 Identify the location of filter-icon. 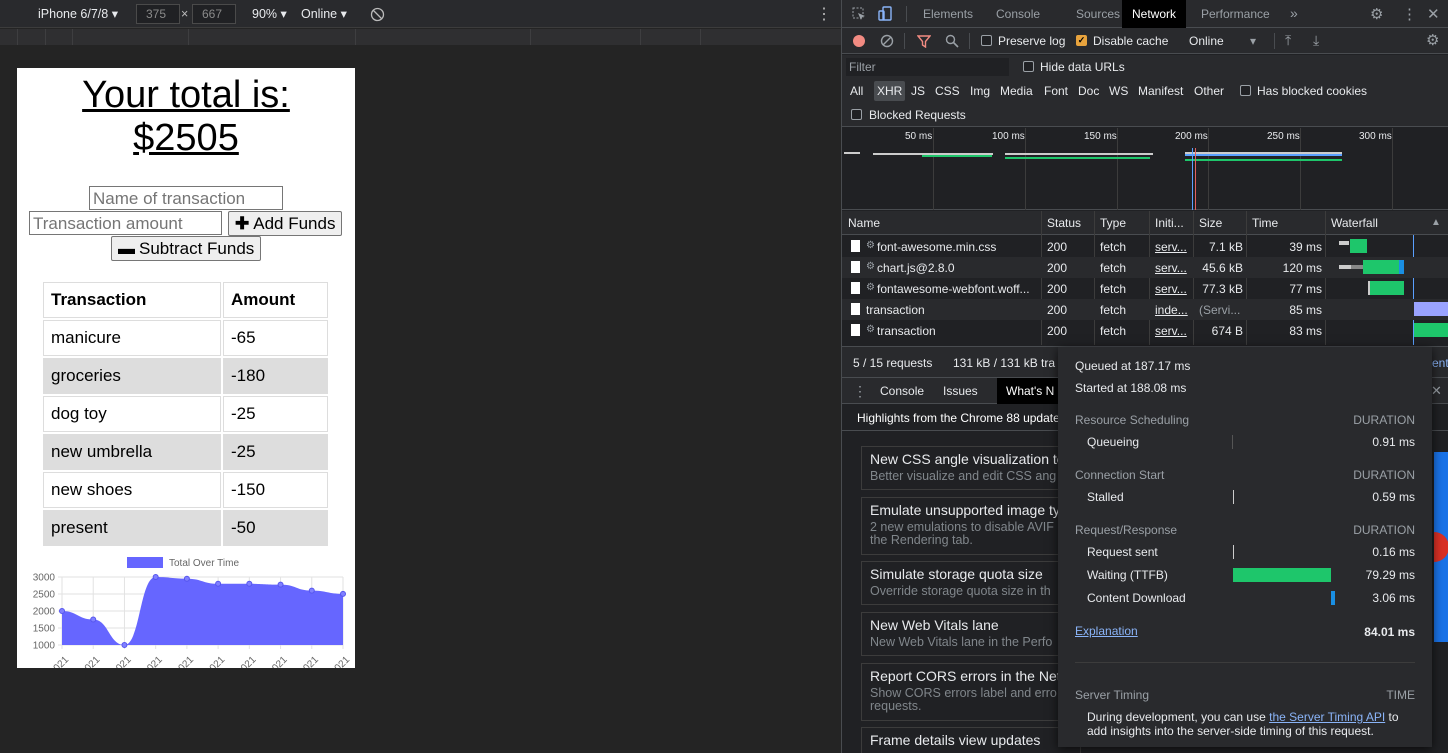
(924, 41).